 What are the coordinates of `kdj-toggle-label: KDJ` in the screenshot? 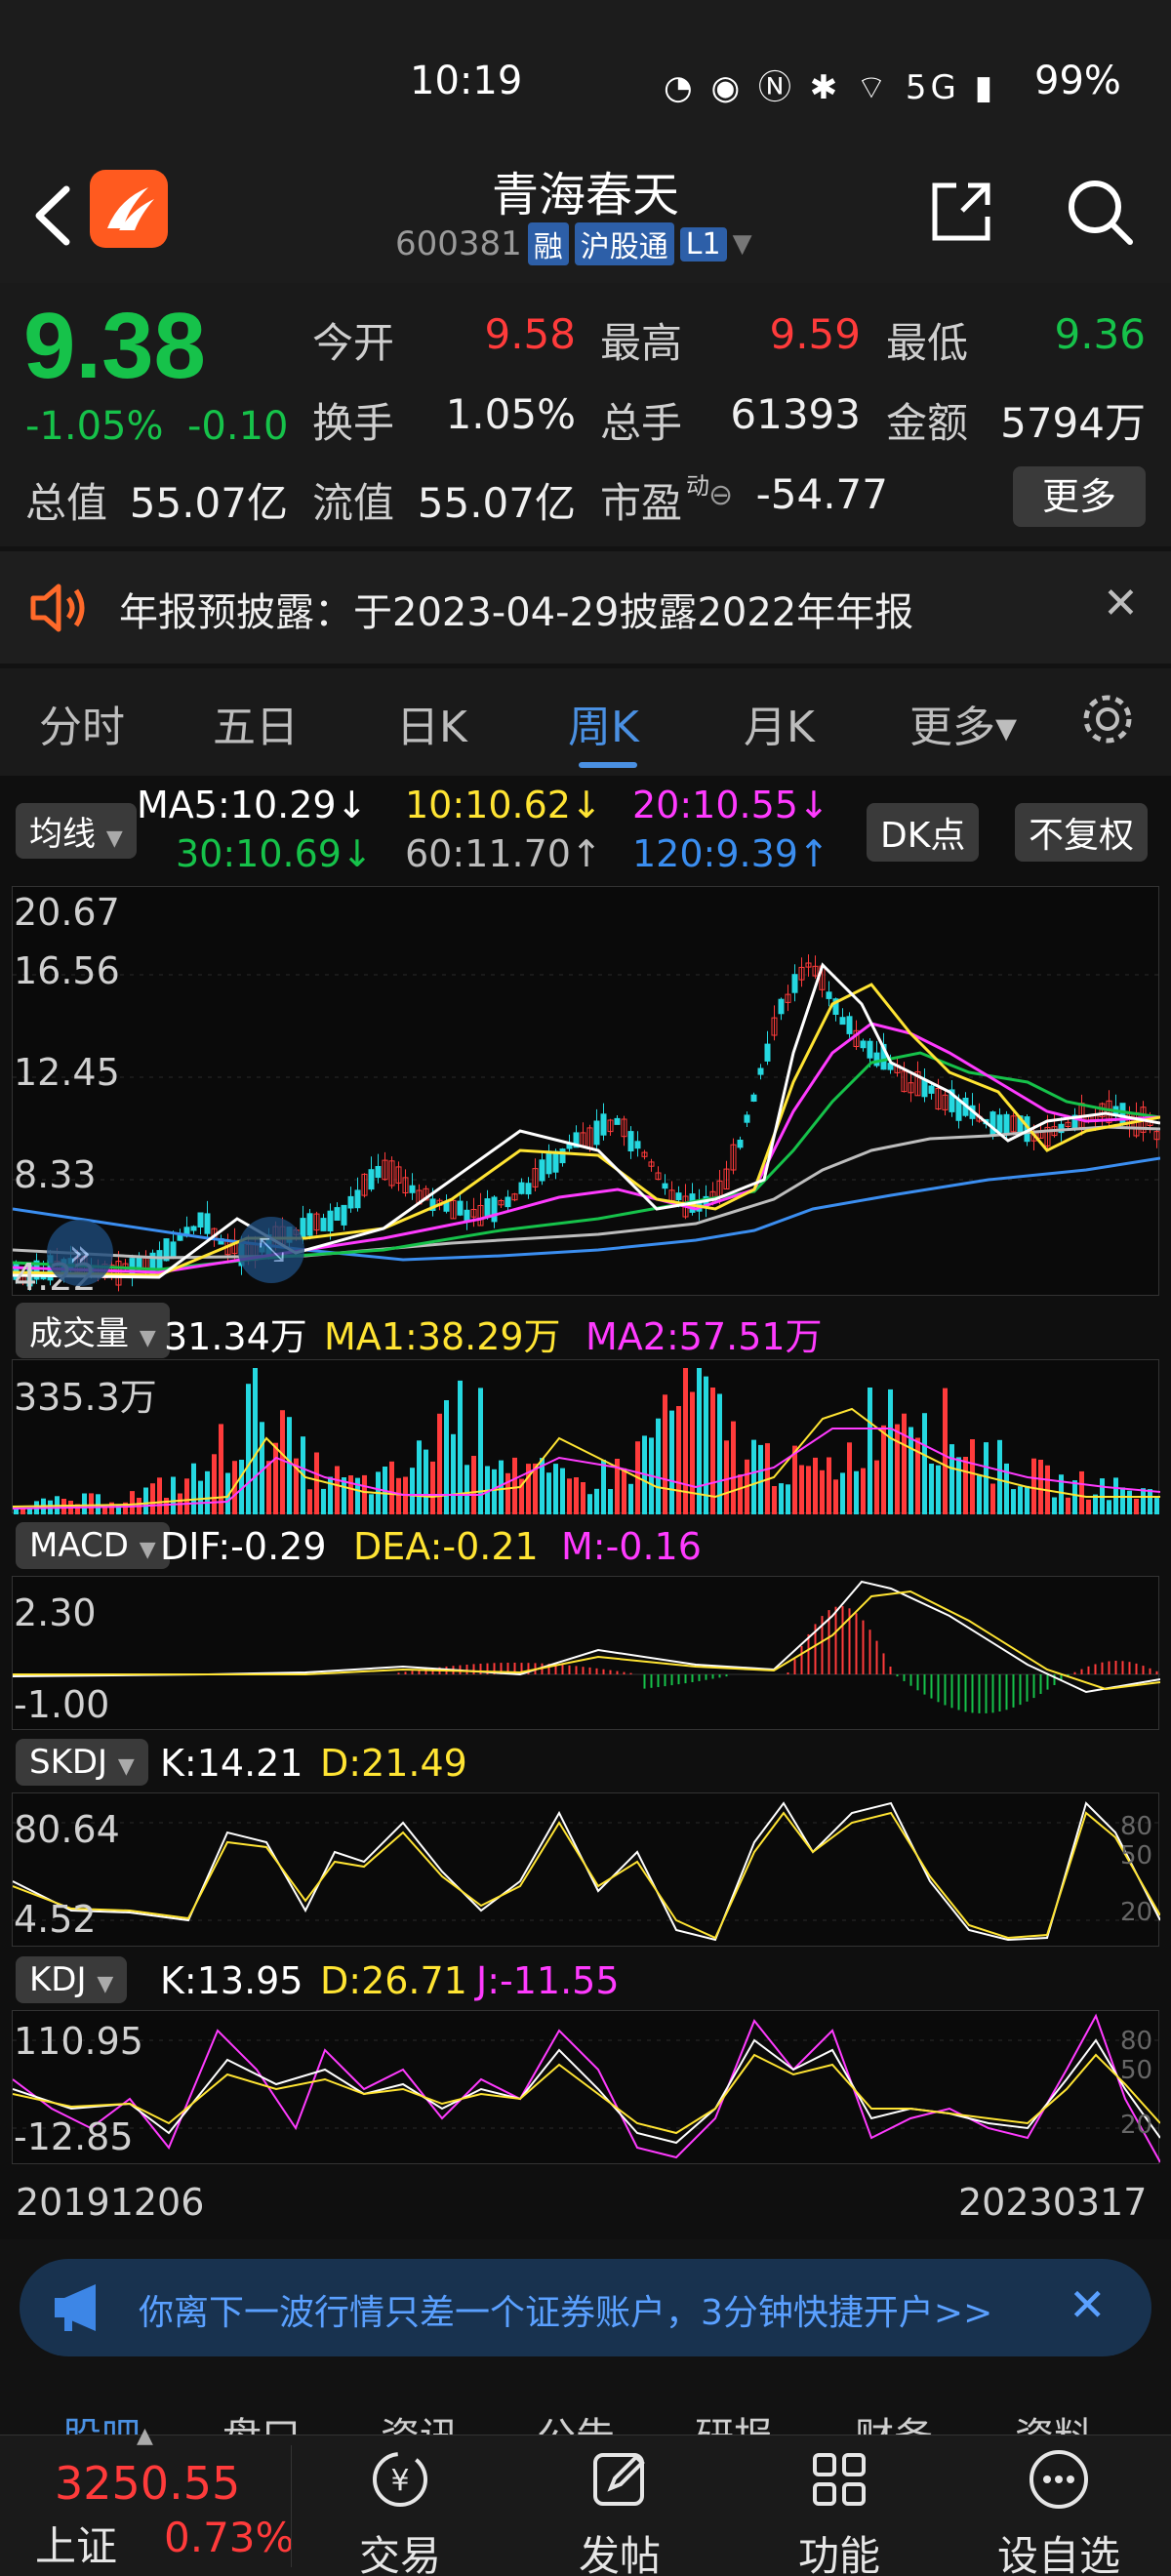 It's located at (58, 1979).